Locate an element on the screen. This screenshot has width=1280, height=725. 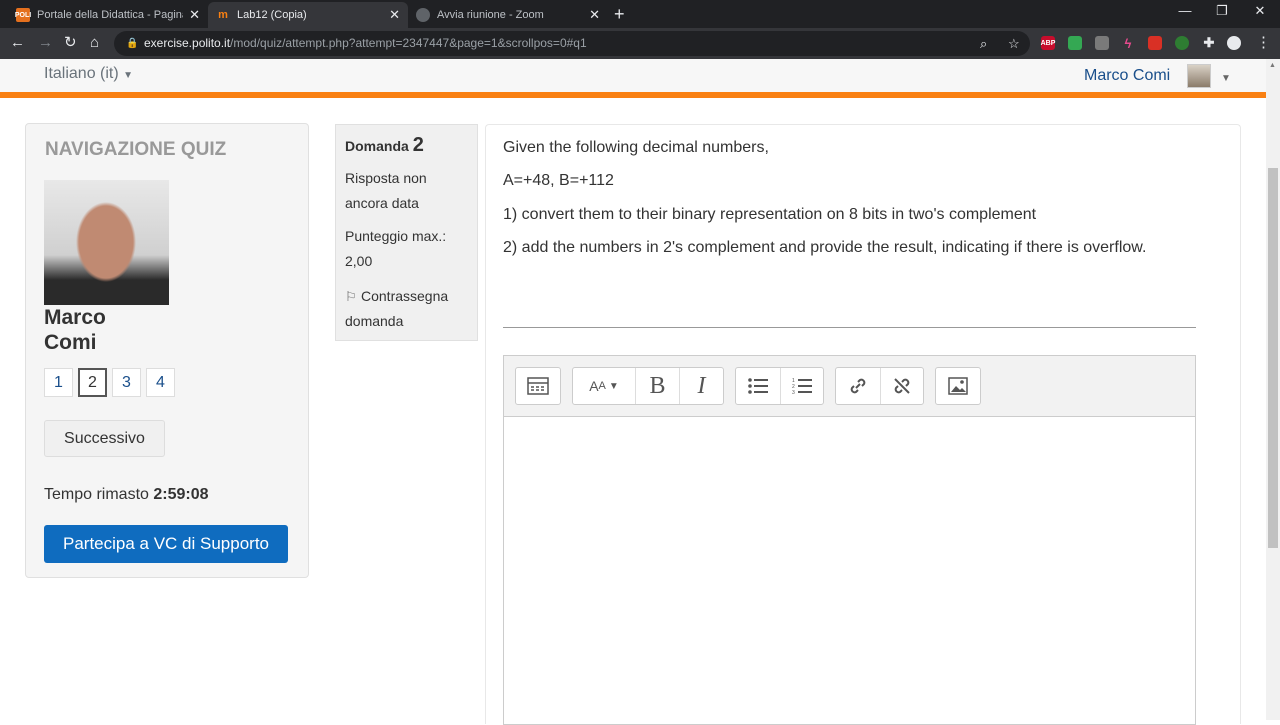
block-title: NAVIGAZIONE QUIZ is located at coordinates (136, 149).